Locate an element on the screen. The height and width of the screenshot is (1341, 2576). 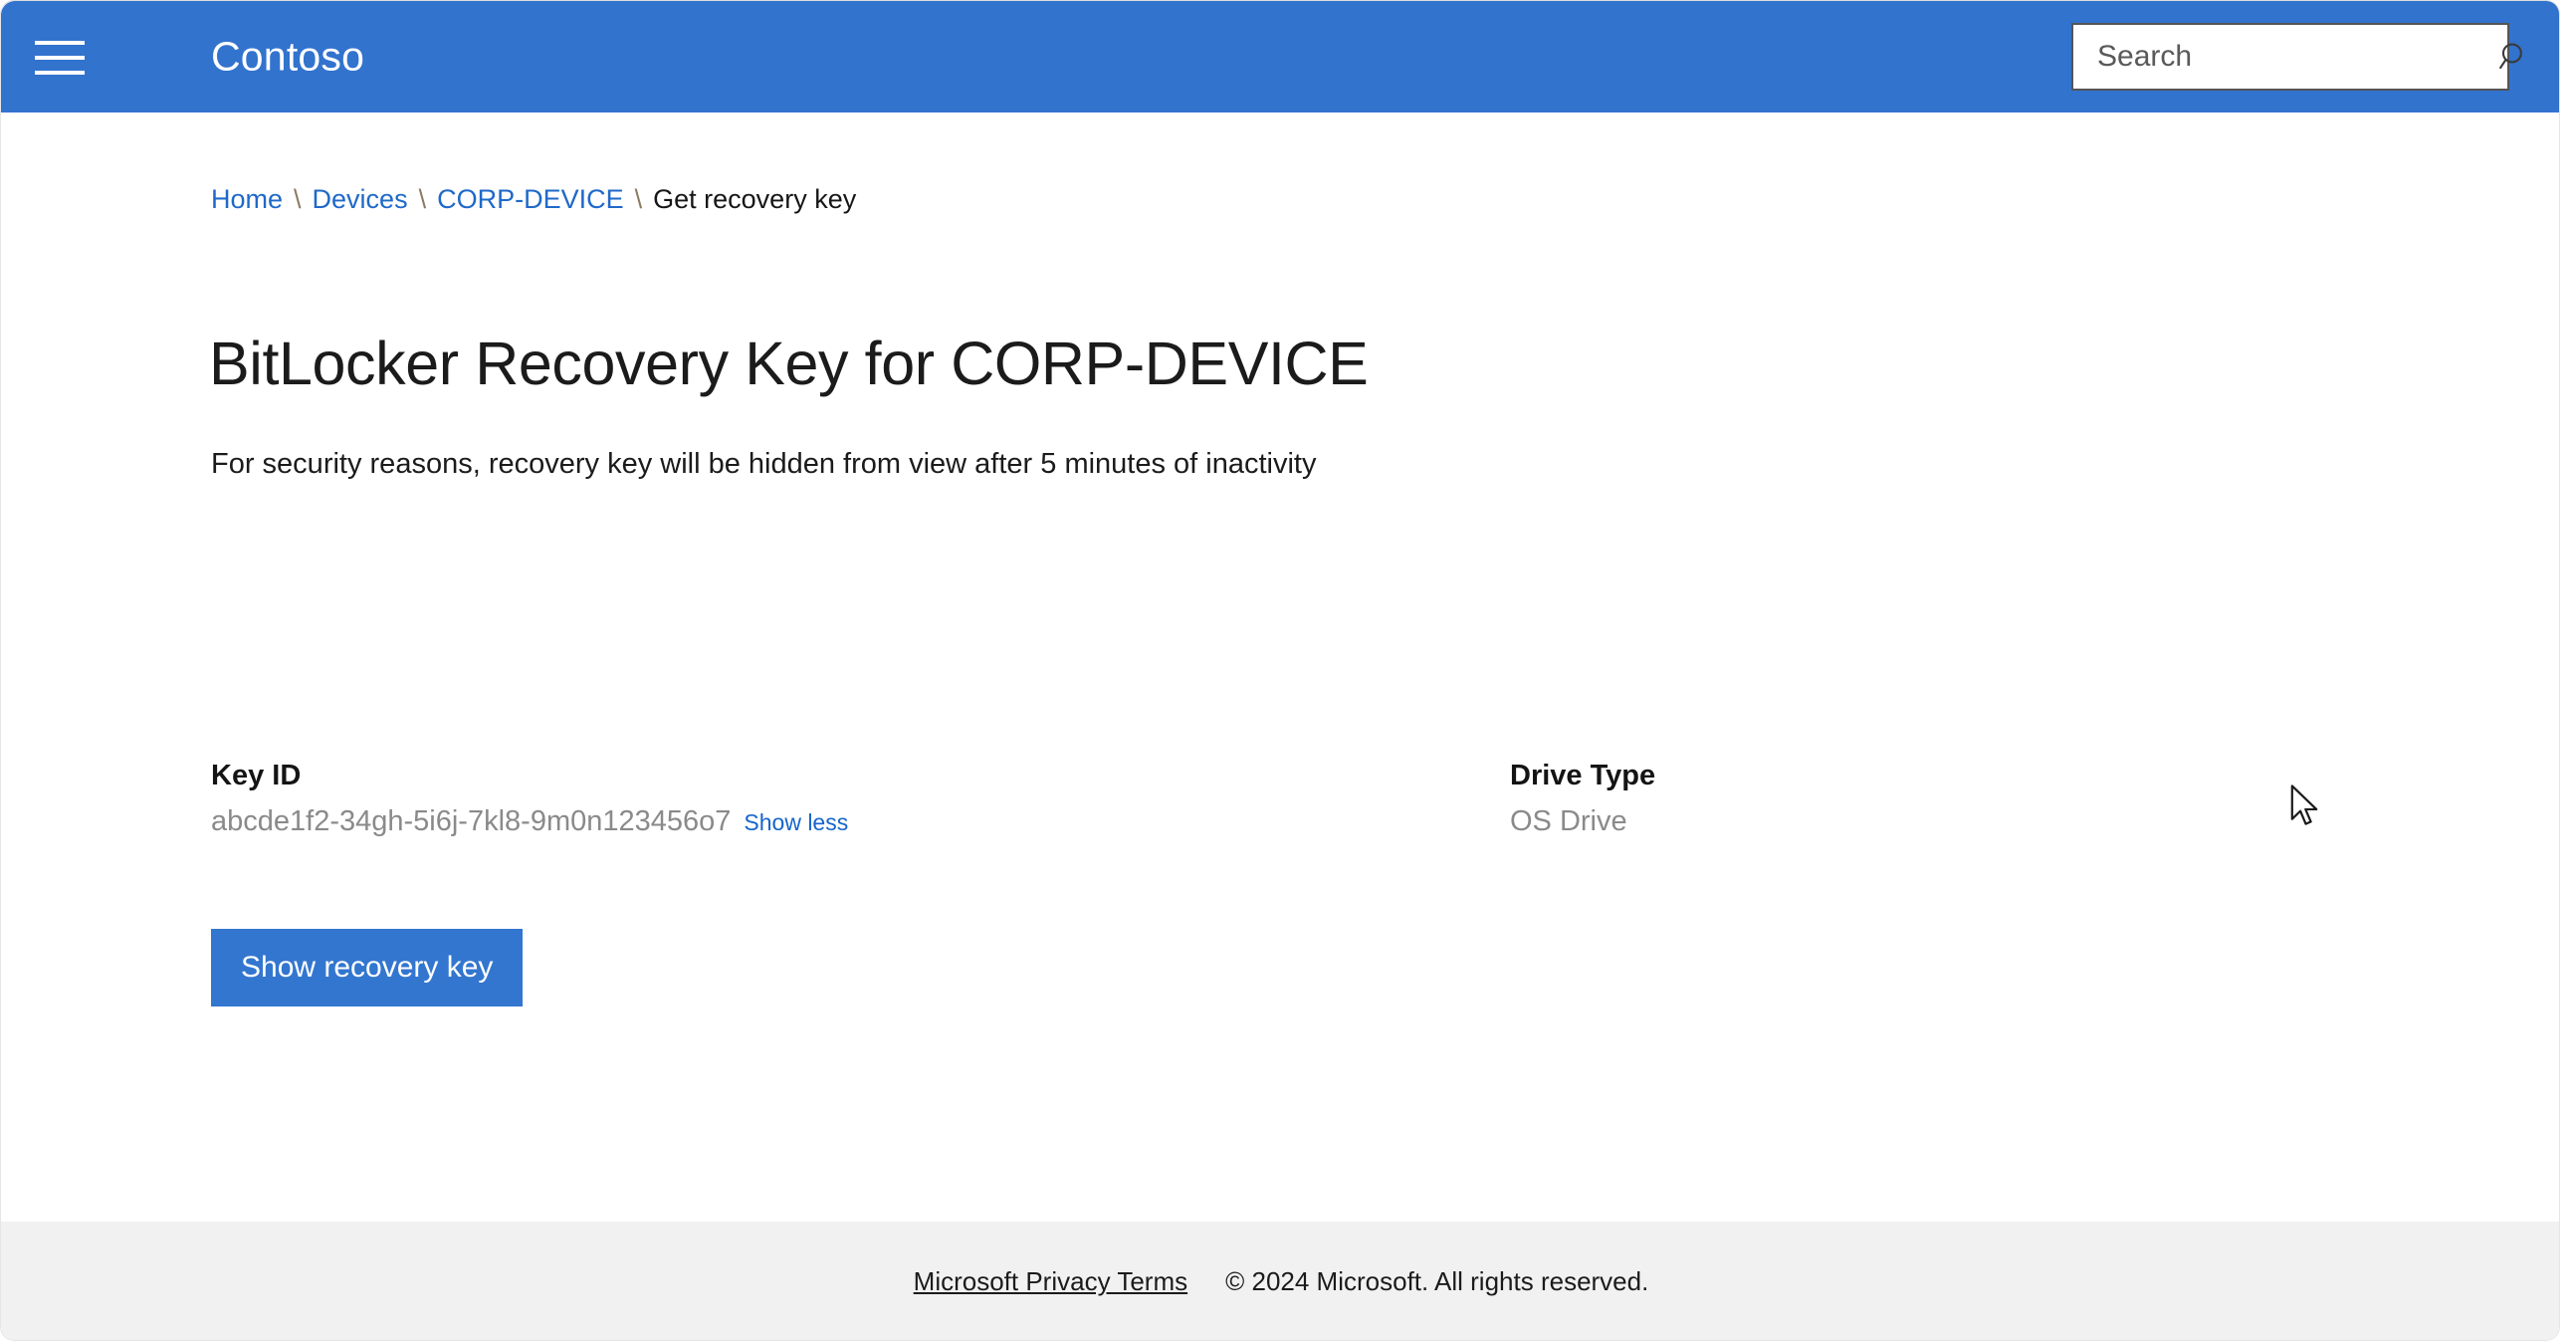
breadcrumb-item-home: Home is located at coordinates (247, 199).